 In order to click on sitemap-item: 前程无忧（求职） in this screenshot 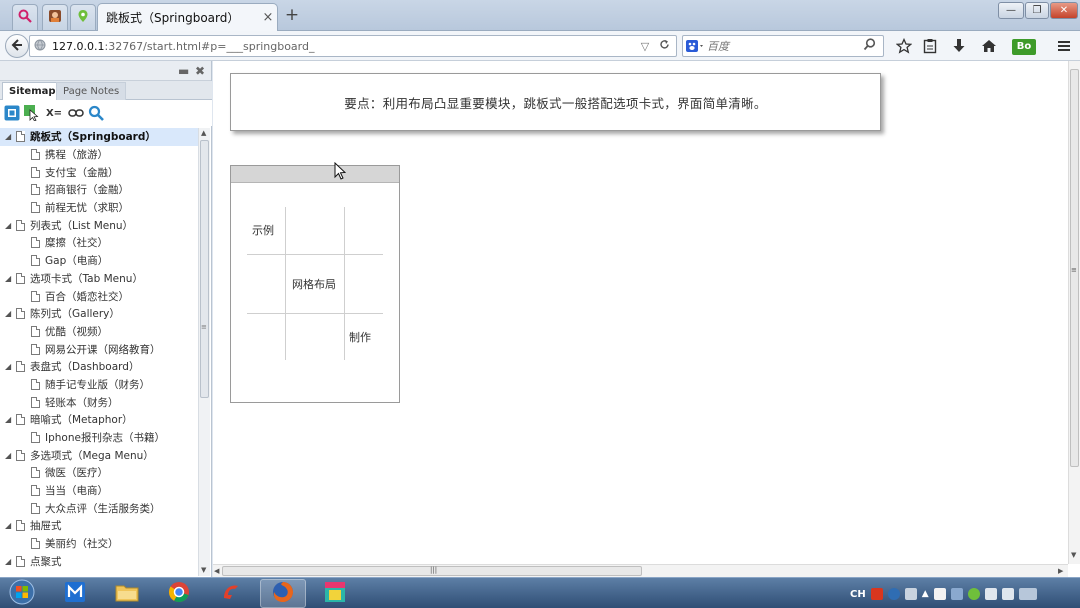, I will do `click(99, 208)`.